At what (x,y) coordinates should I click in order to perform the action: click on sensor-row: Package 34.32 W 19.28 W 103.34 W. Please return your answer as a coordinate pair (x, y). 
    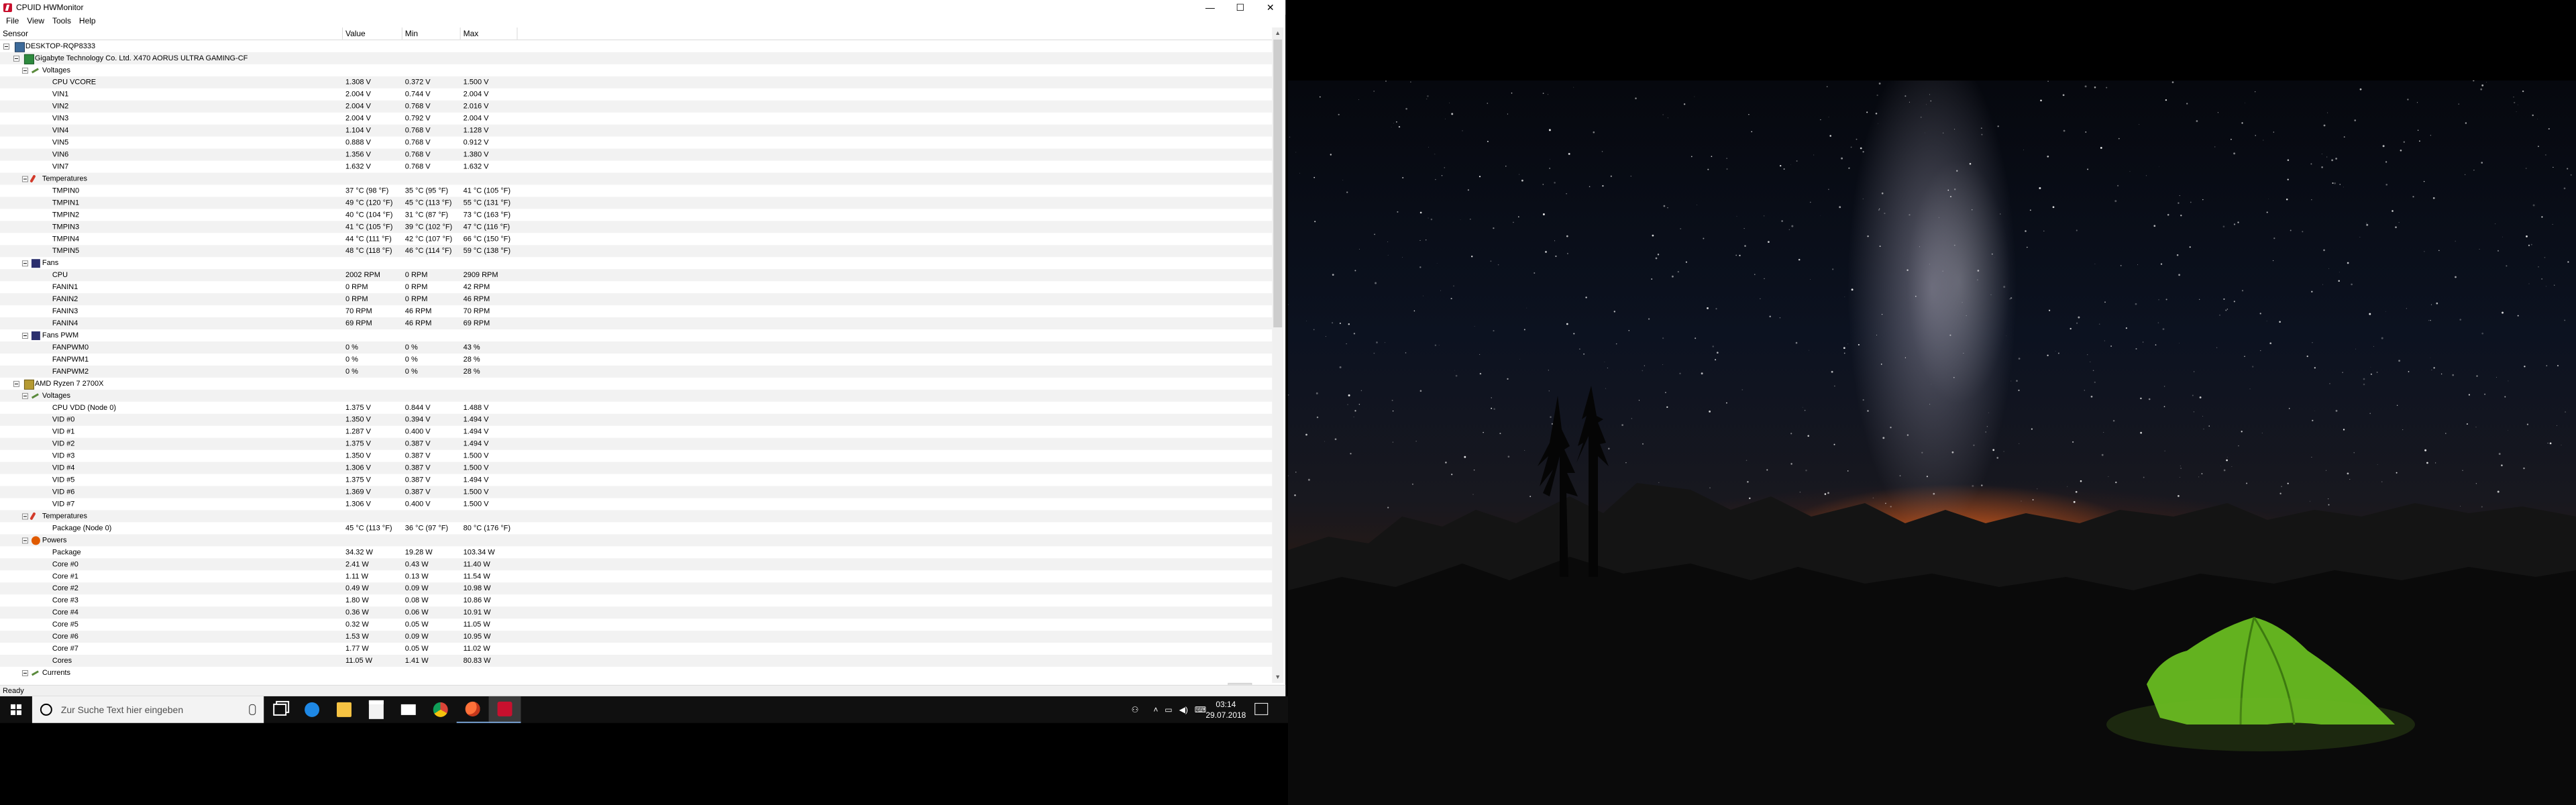
    Looking at the image, I should click on (636, 552).